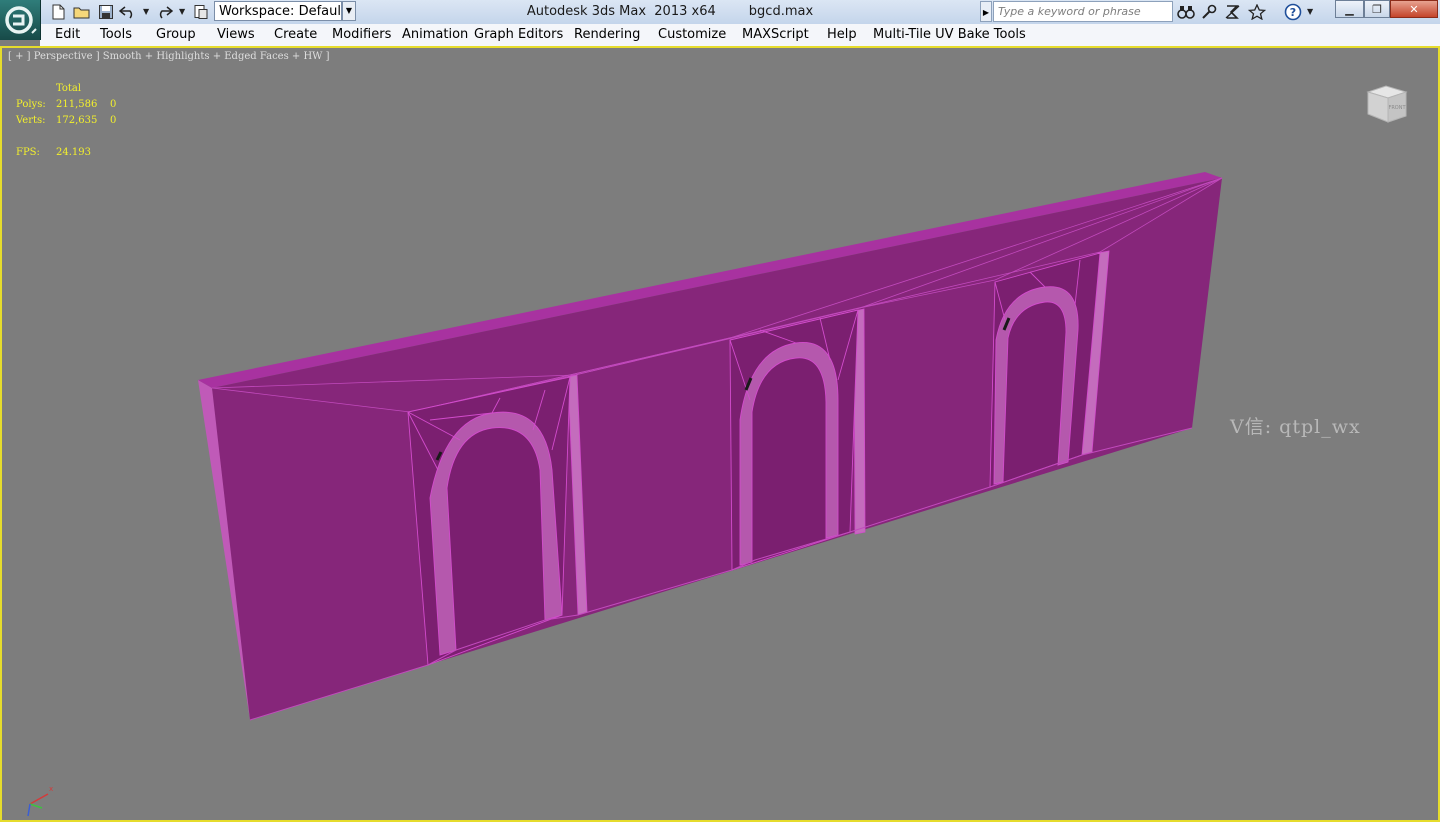 Image resolution: width=1440 pixels, height=822 pixels. What do you see at coordinates (295, 34) in the screenshot?
I see `menu-create: Create` at bounding box center [295, 34].